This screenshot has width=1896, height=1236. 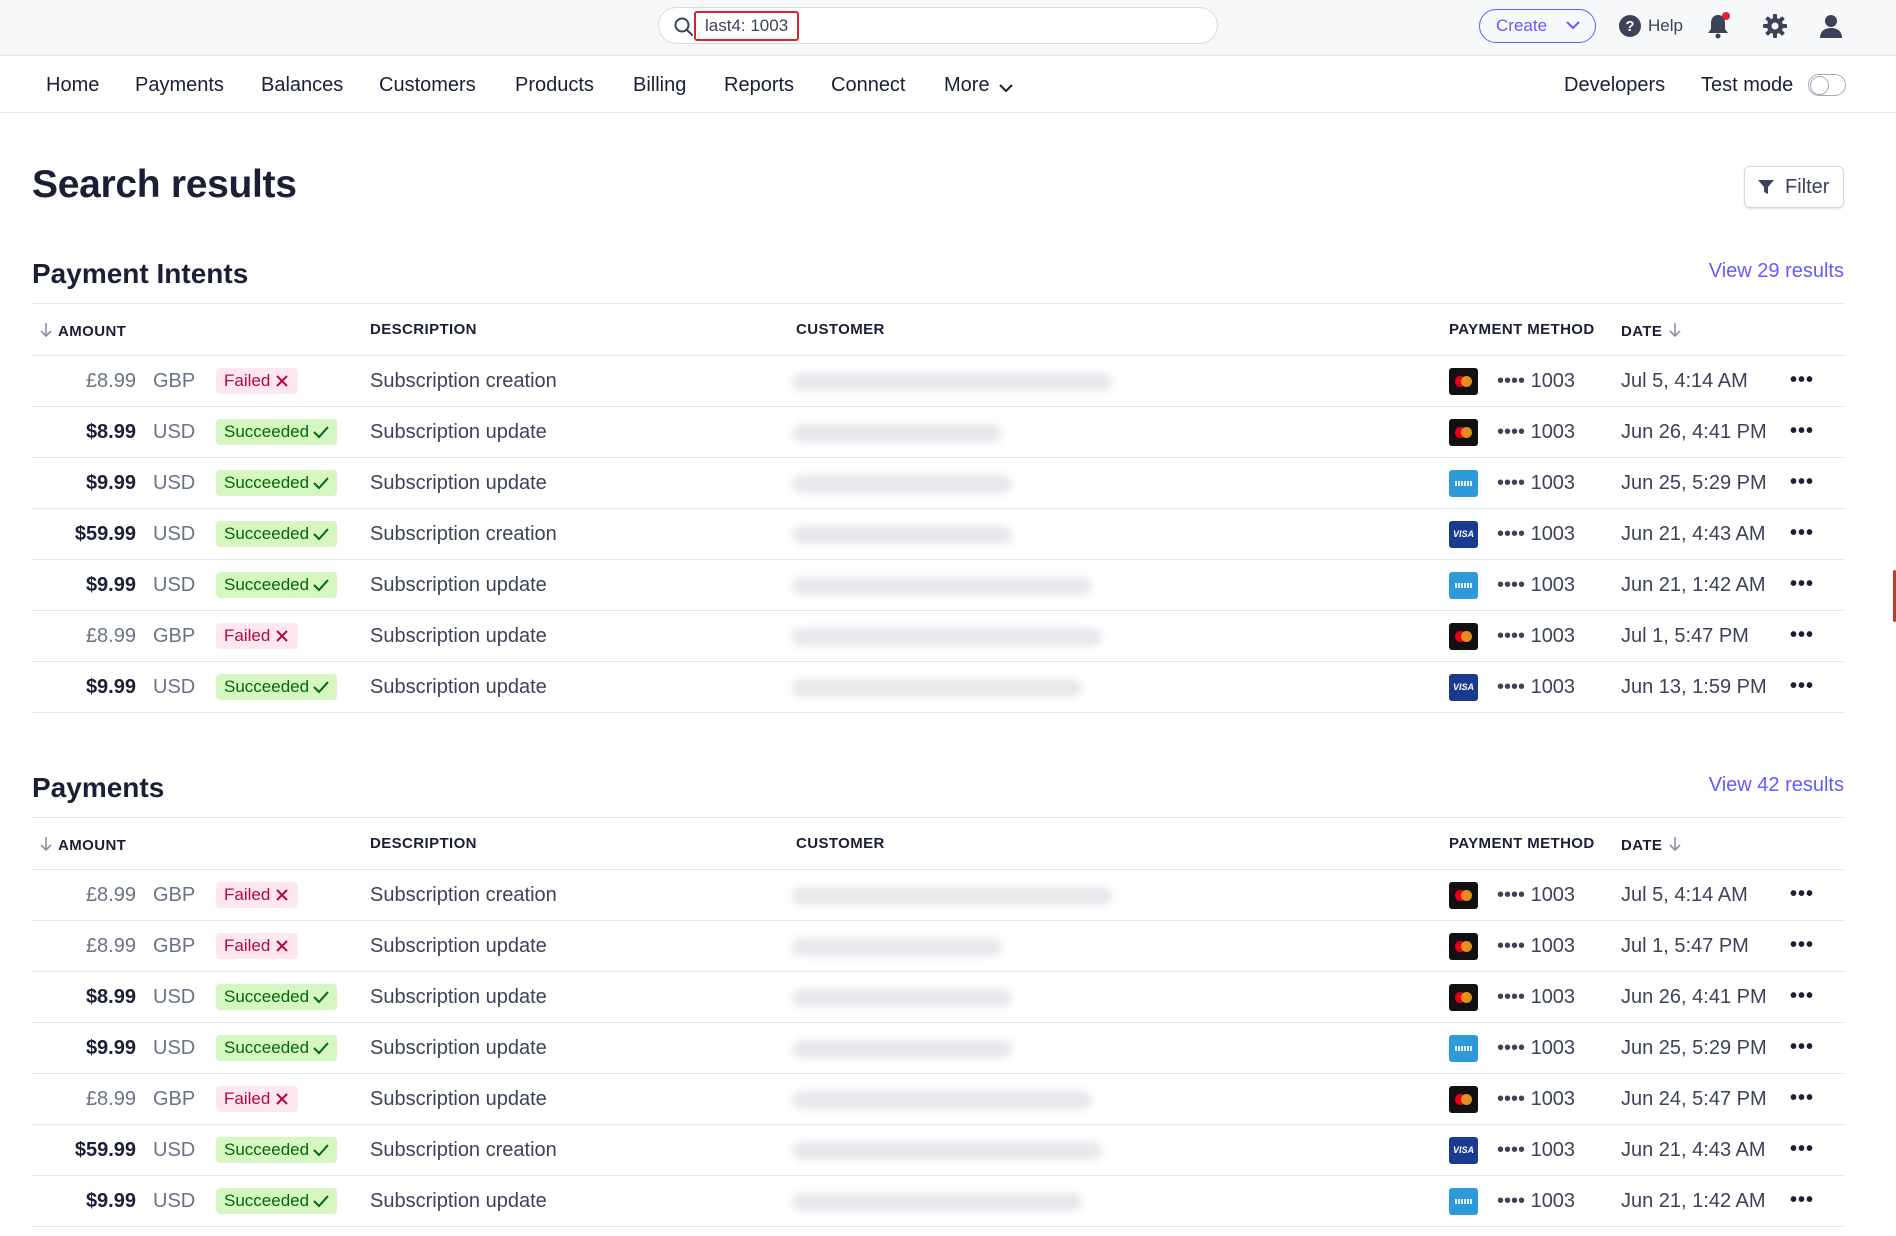 I want to click on nav-home: Home, so click(x=72, y=85).